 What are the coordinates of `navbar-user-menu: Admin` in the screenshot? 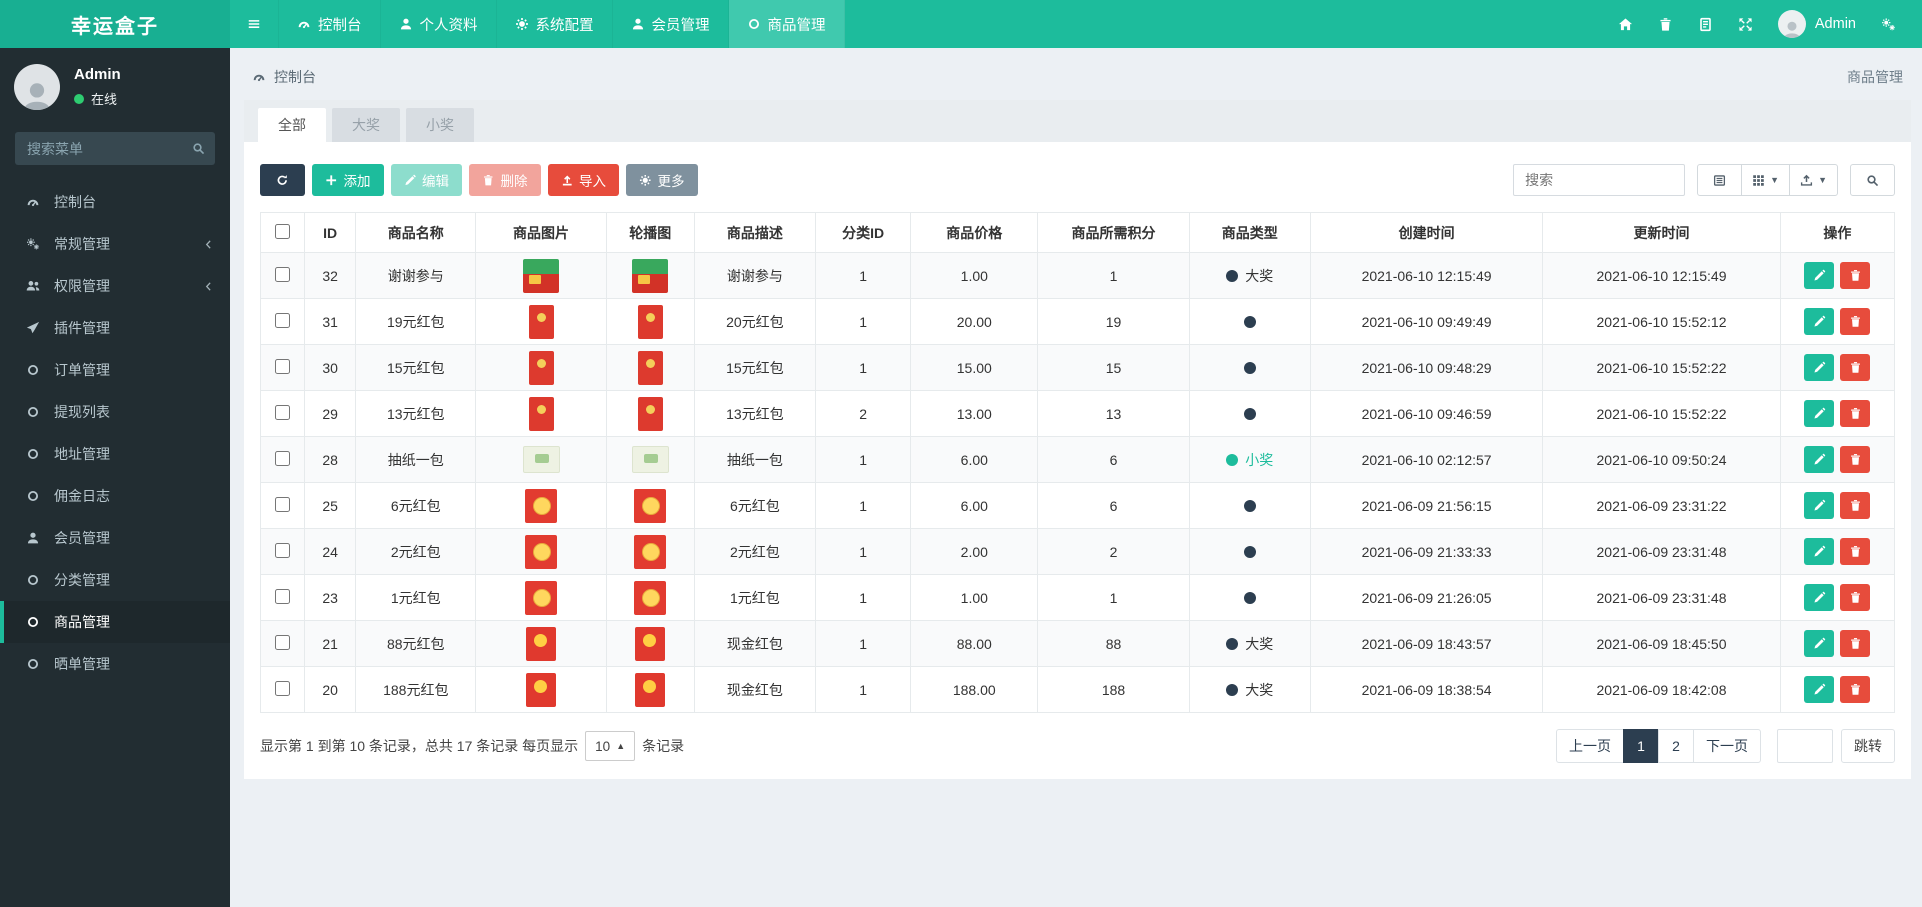 It's located at (1817, 24).